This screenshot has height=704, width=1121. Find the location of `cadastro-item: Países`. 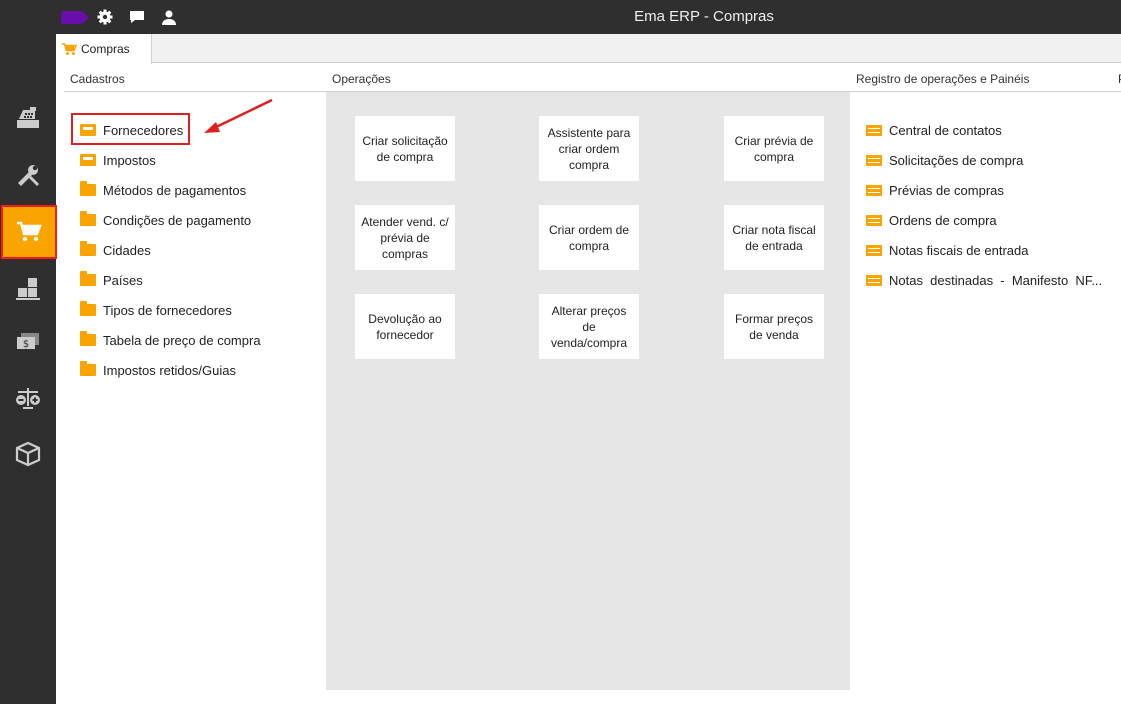

cadastro-item: Países is located at coordinates (111, 280).